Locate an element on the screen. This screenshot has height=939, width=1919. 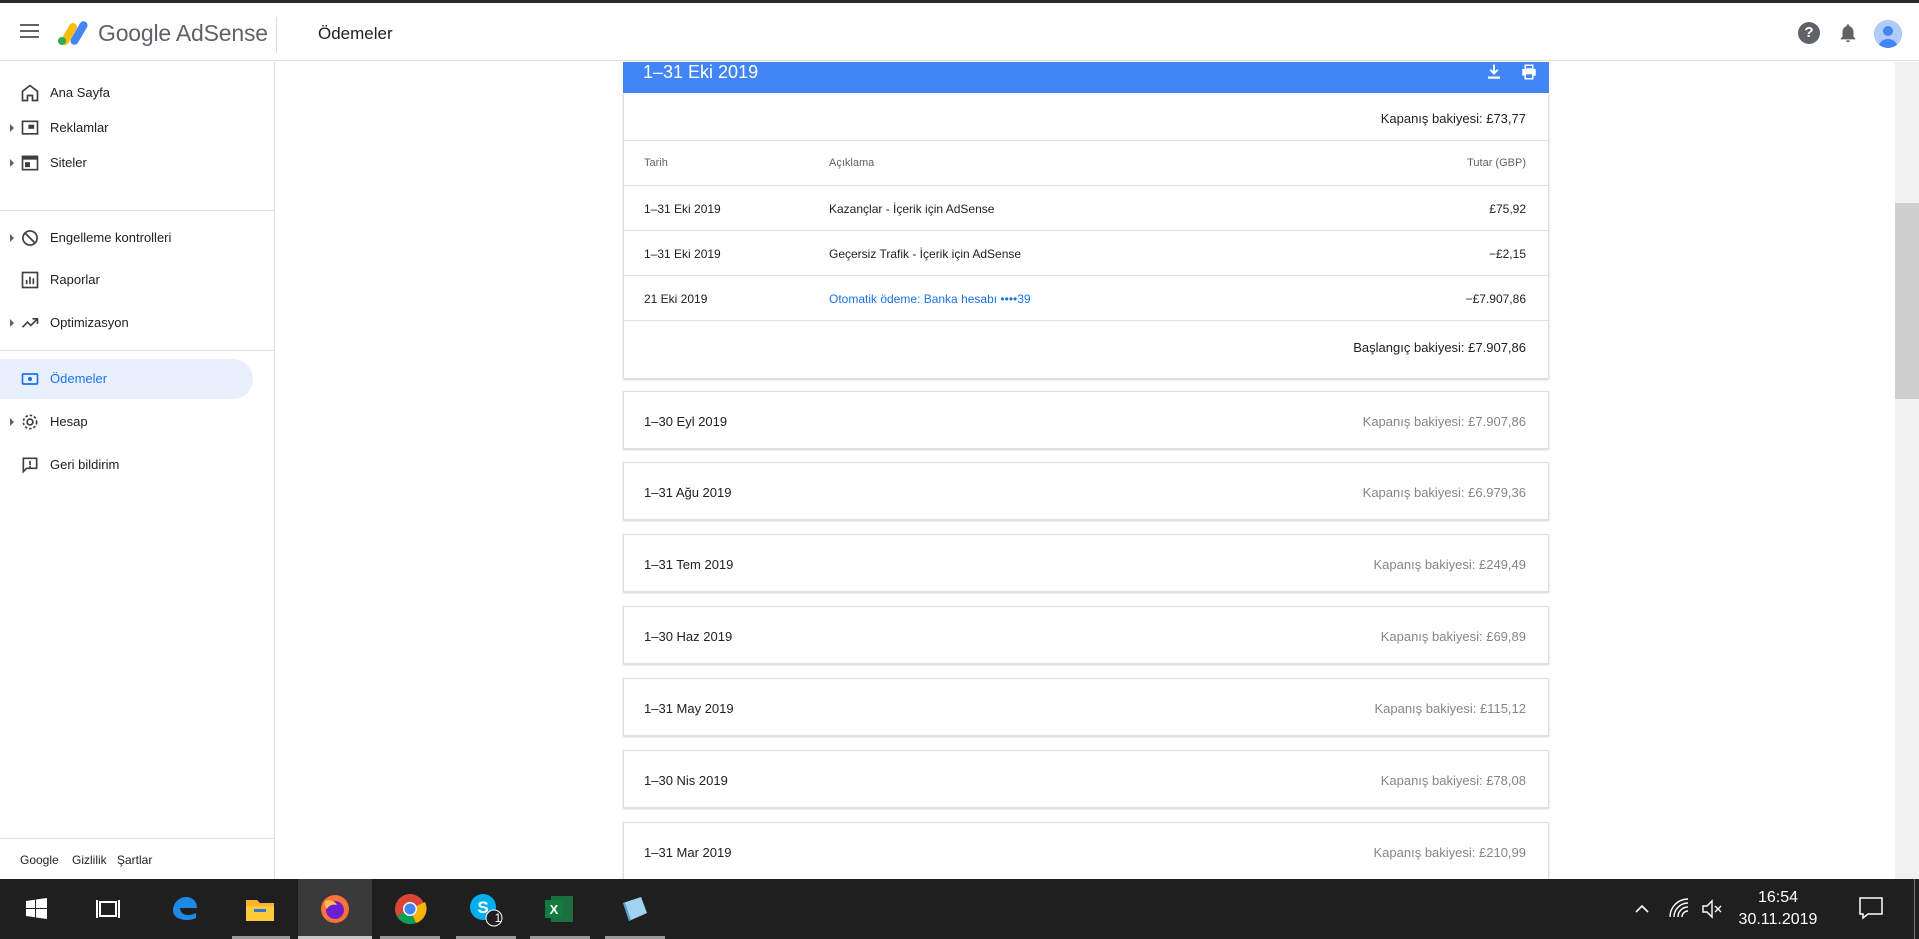
column-header-description: Açıklama is located at coordinates (852, 163).